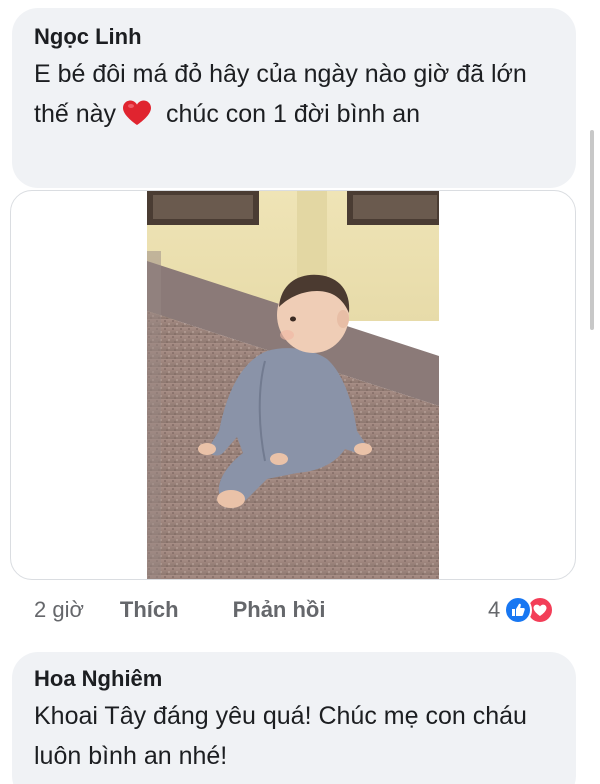  I want to click on comment-text-part: chúc con 1 đời bình an, so click(293, 114).